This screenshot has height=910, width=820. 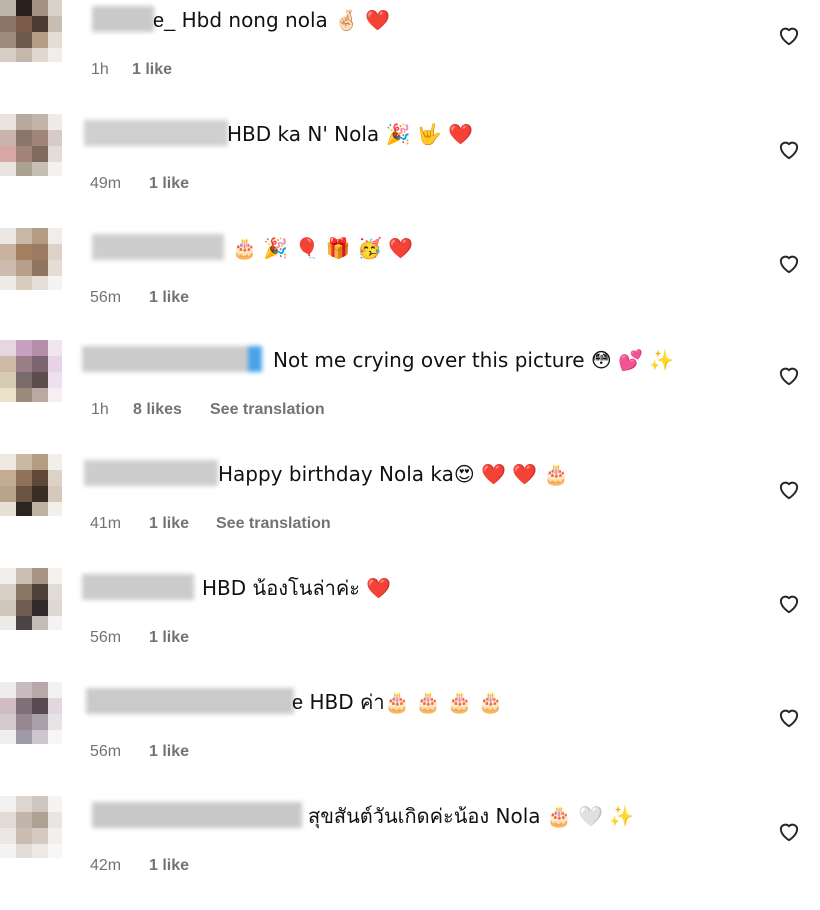 What do you see at coordinates (297, 703) in the screenshot?
I see `username-visible: e` at bounding box center [297, 703].